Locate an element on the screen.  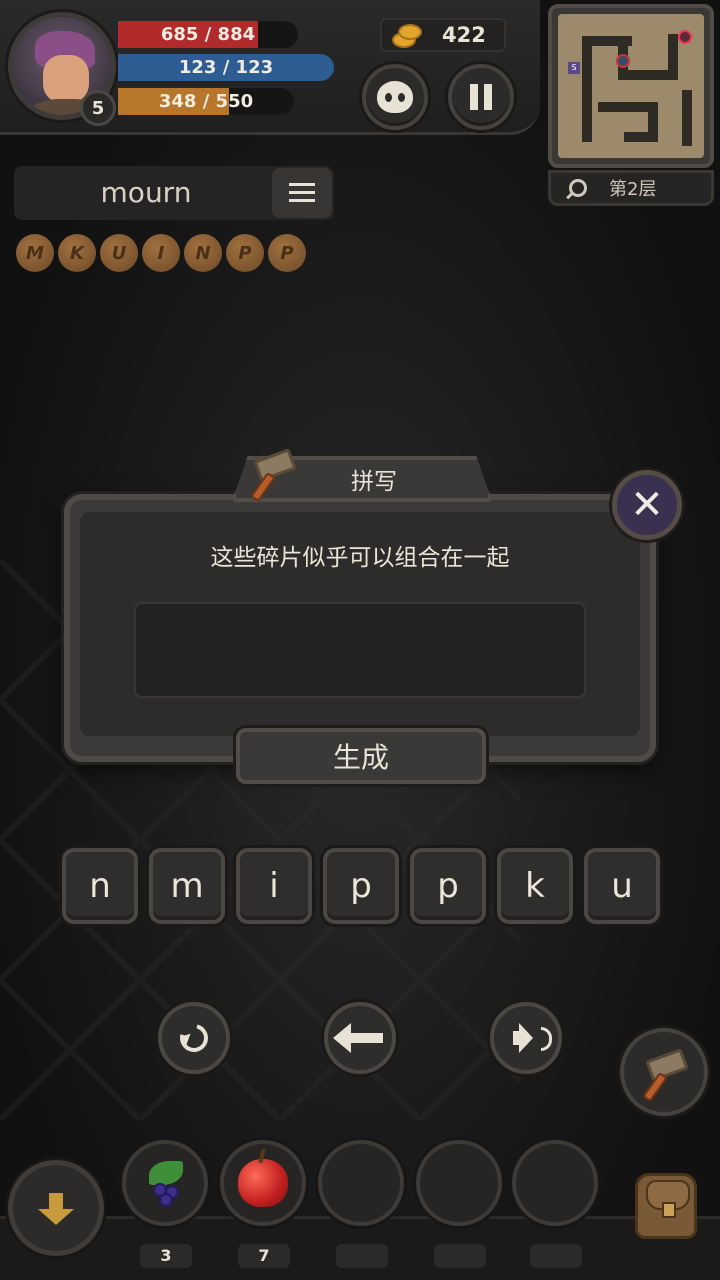
apple-icon is located at coordinates (263, 1183).